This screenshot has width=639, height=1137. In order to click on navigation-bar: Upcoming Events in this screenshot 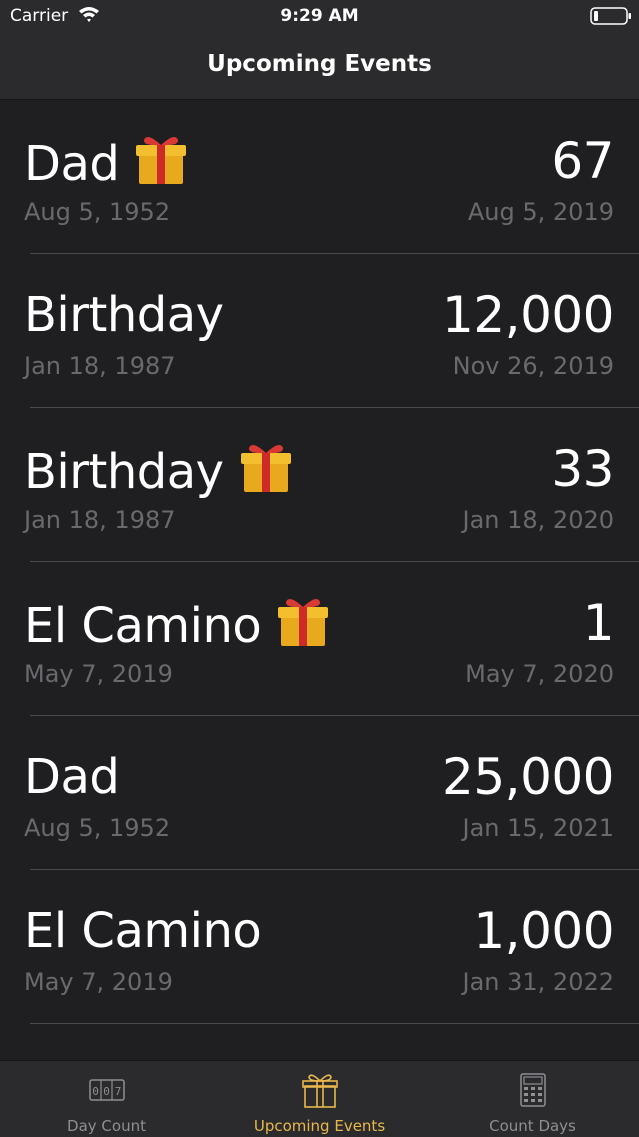, I will do `click(319, 67)`.